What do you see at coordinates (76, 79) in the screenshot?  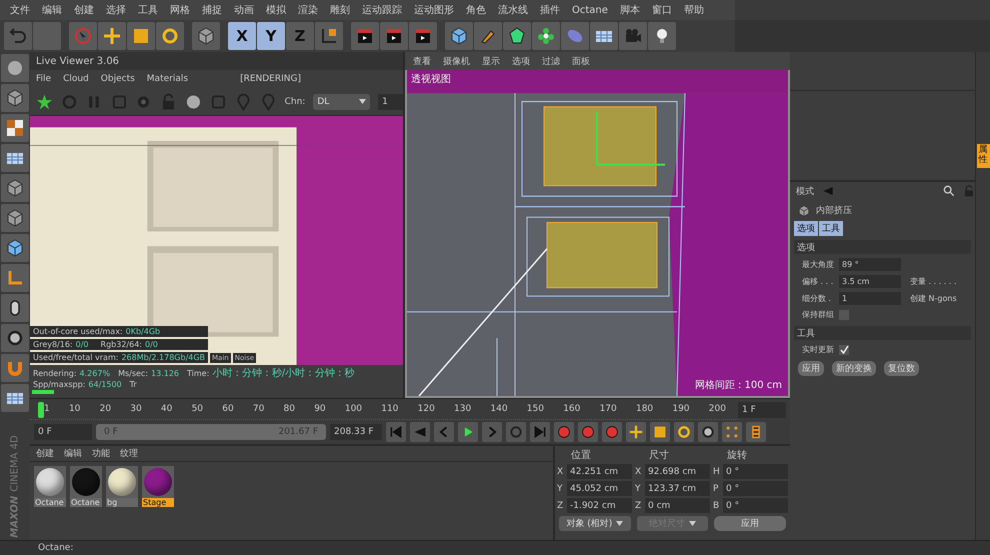 I see `menu-item: Cloud` at bounding box center [76, 79].